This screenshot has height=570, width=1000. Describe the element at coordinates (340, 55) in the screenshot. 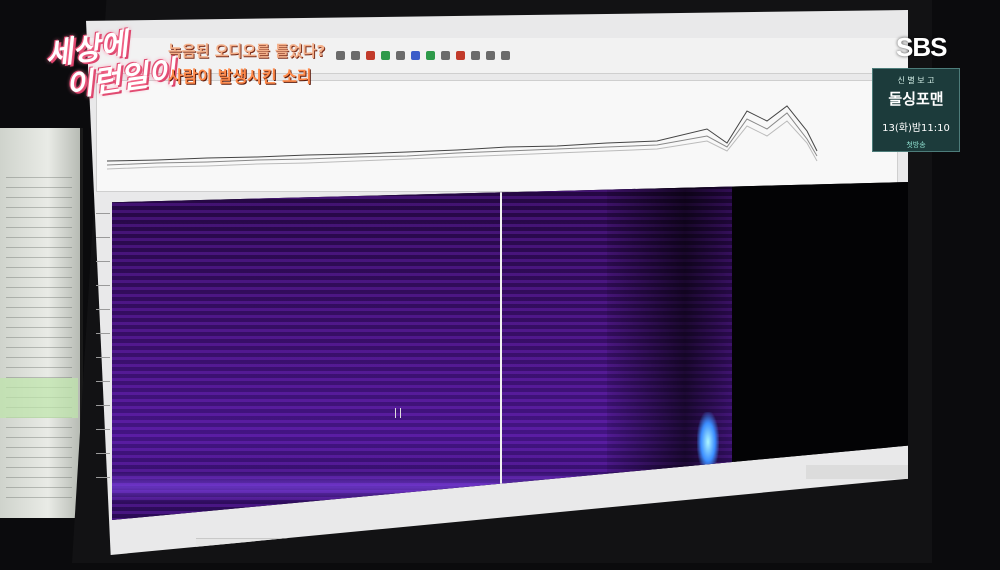

I see `open-icon` at that location.